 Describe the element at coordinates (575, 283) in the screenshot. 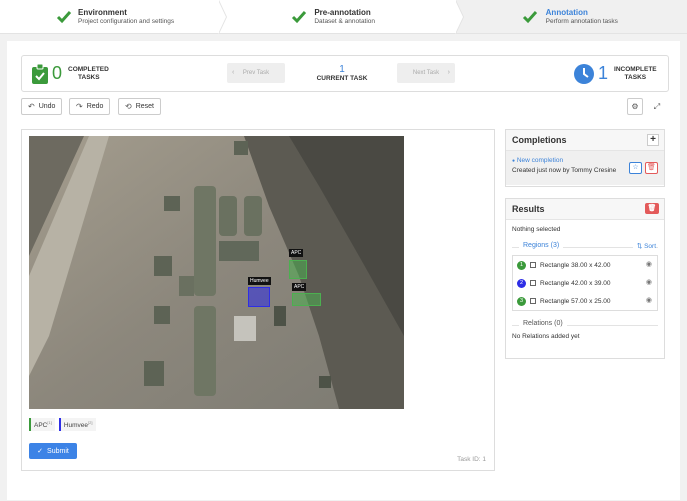

I see `region-text: Rectangle 42.00 x 39.00` at that location.